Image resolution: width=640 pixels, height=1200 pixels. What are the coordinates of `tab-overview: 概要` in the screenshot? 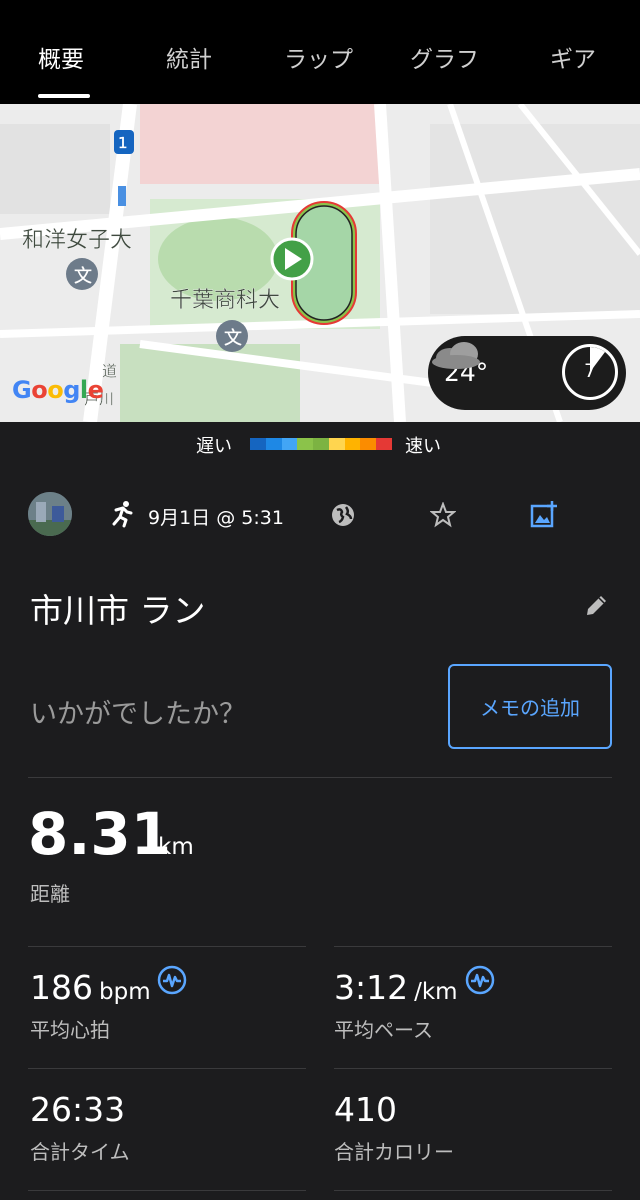 It's located at (61, 57).